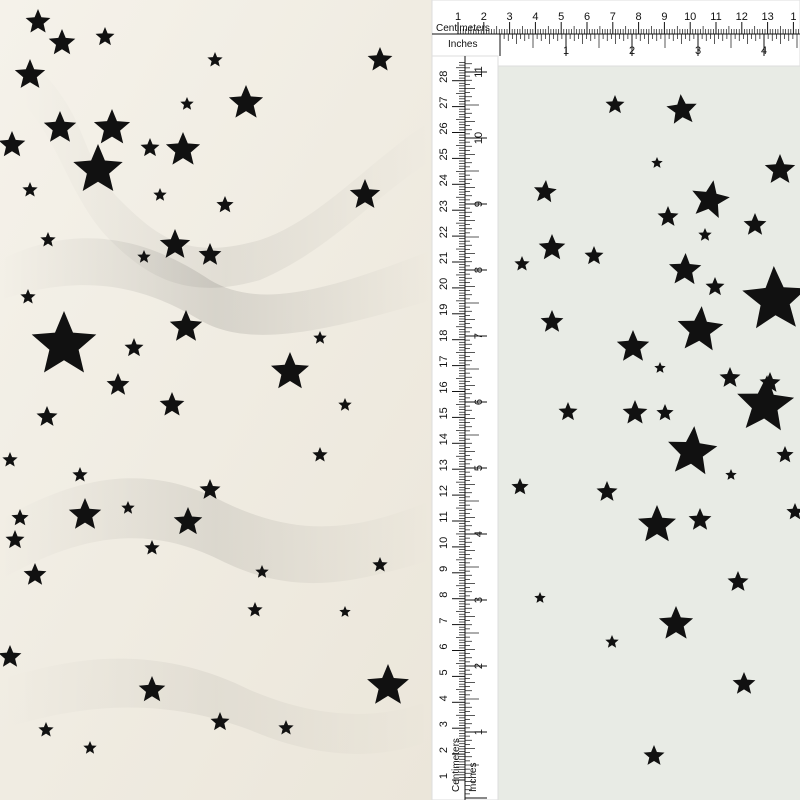 The image size is (800, 800). Describe the element at coordinates (613, 17) in the screenshot. I see `top-ruler-cm-label: 7` at that location.